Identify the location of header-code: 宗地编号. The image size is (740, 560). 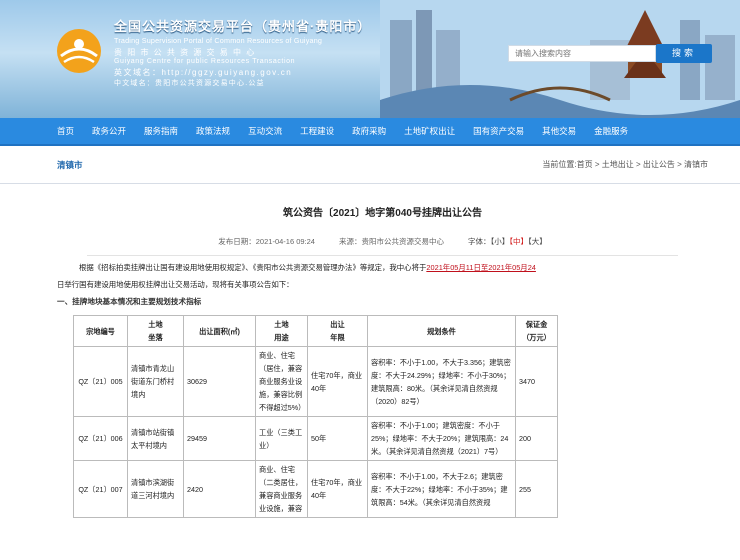
(100, 331).